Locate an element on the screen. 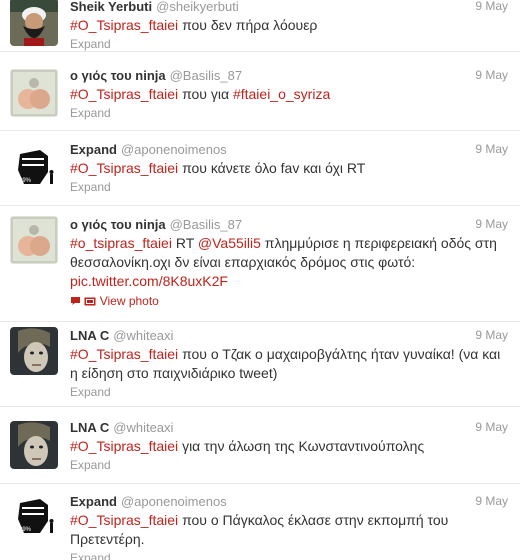  photo-url-link: pic.twitter.com/8K8uxK2F is located at coordinates (149, 281).